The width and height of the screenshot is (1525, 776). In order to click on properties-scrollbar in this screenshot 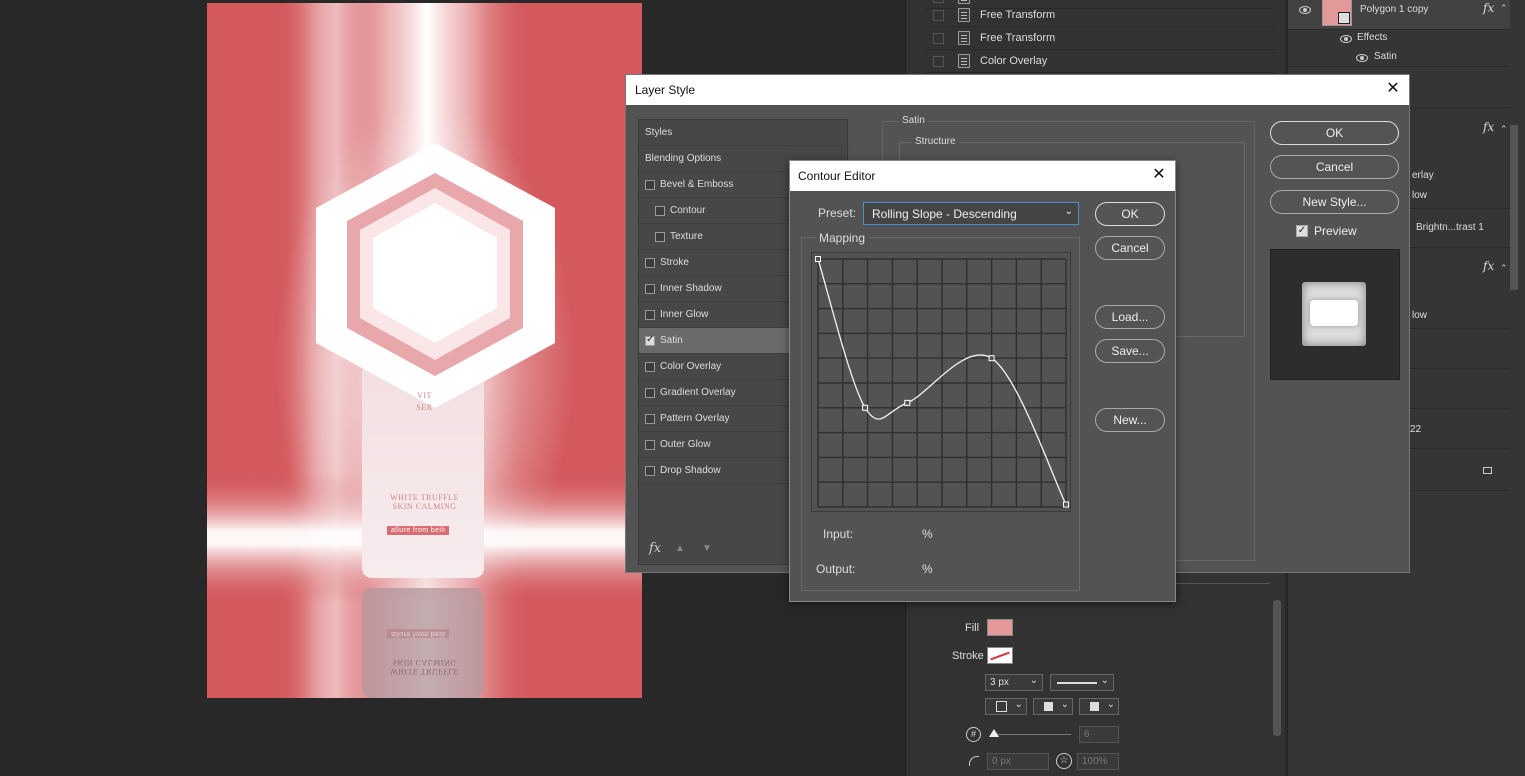, I will do `click(1277, 668)`.